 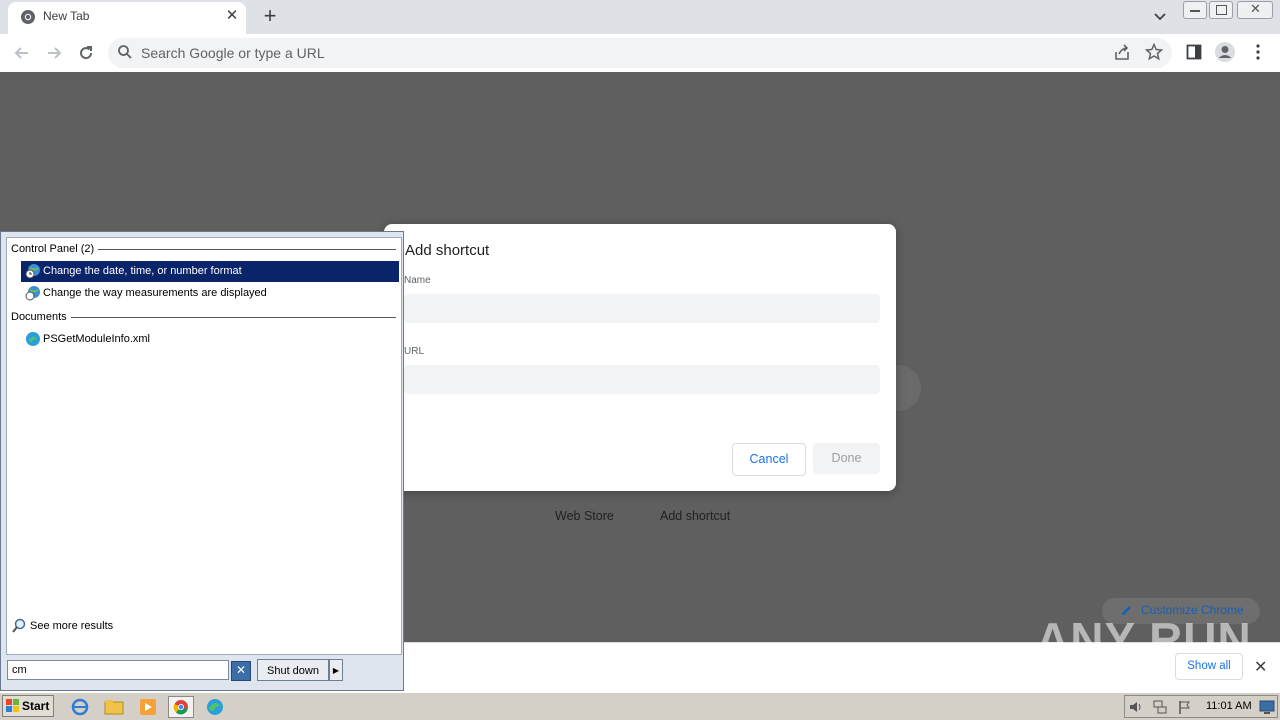 What do you see at coordinates (1154, 52) in the screenshot?
I see `bookmark-star-icon` at bounding box center [1154, 52].